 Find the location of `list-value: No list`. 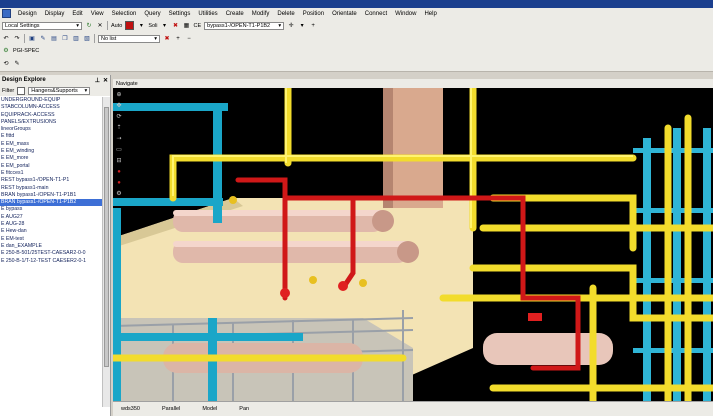

list-value: No list is located at coordinates (109, 38).